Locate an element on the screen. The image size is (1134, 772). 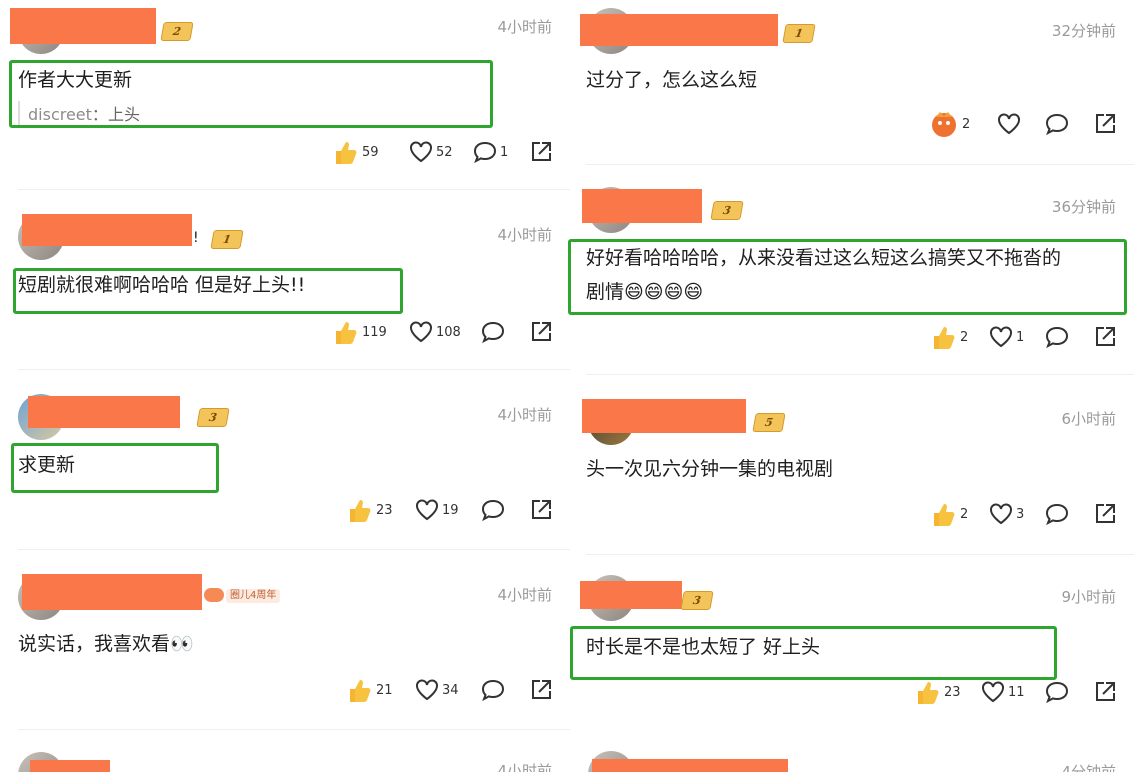
anniversary-icon is located at coordinates (214, 595).